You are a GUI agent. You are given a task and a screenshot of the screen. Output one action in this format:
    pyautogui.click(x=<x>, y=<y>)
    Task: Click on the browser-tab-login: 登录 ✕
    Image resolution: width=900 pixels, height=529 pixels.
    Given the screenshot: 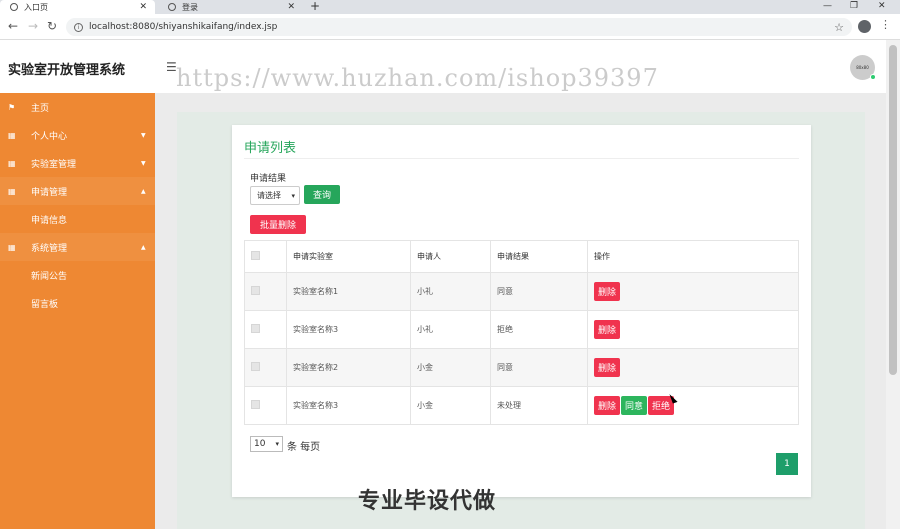 What is the action you would take?
    pyautogui.click(x=230, y=7)
    